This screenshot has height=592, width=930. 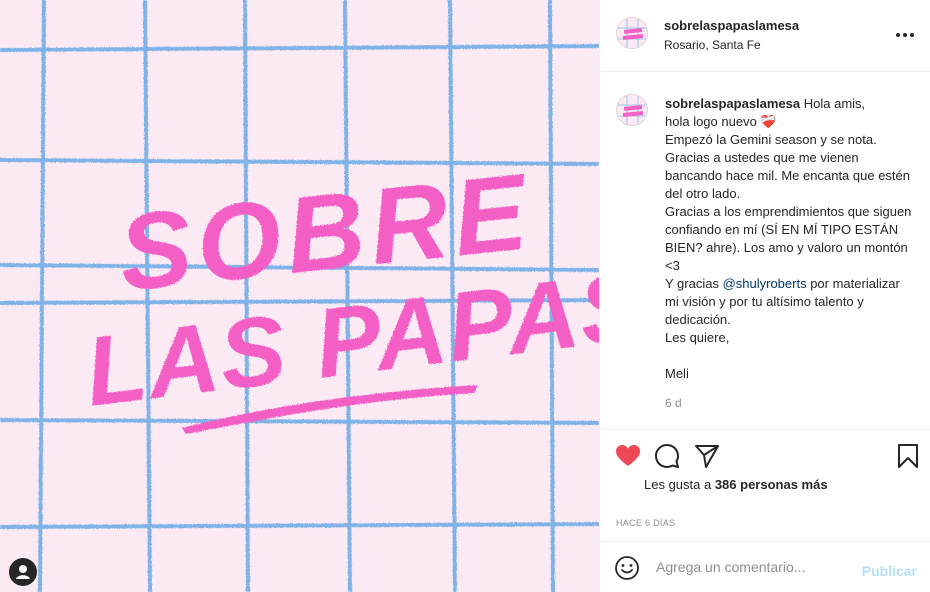 I want to click on header-location: Rosario, Santa Fe, so click(x=712, y=45).